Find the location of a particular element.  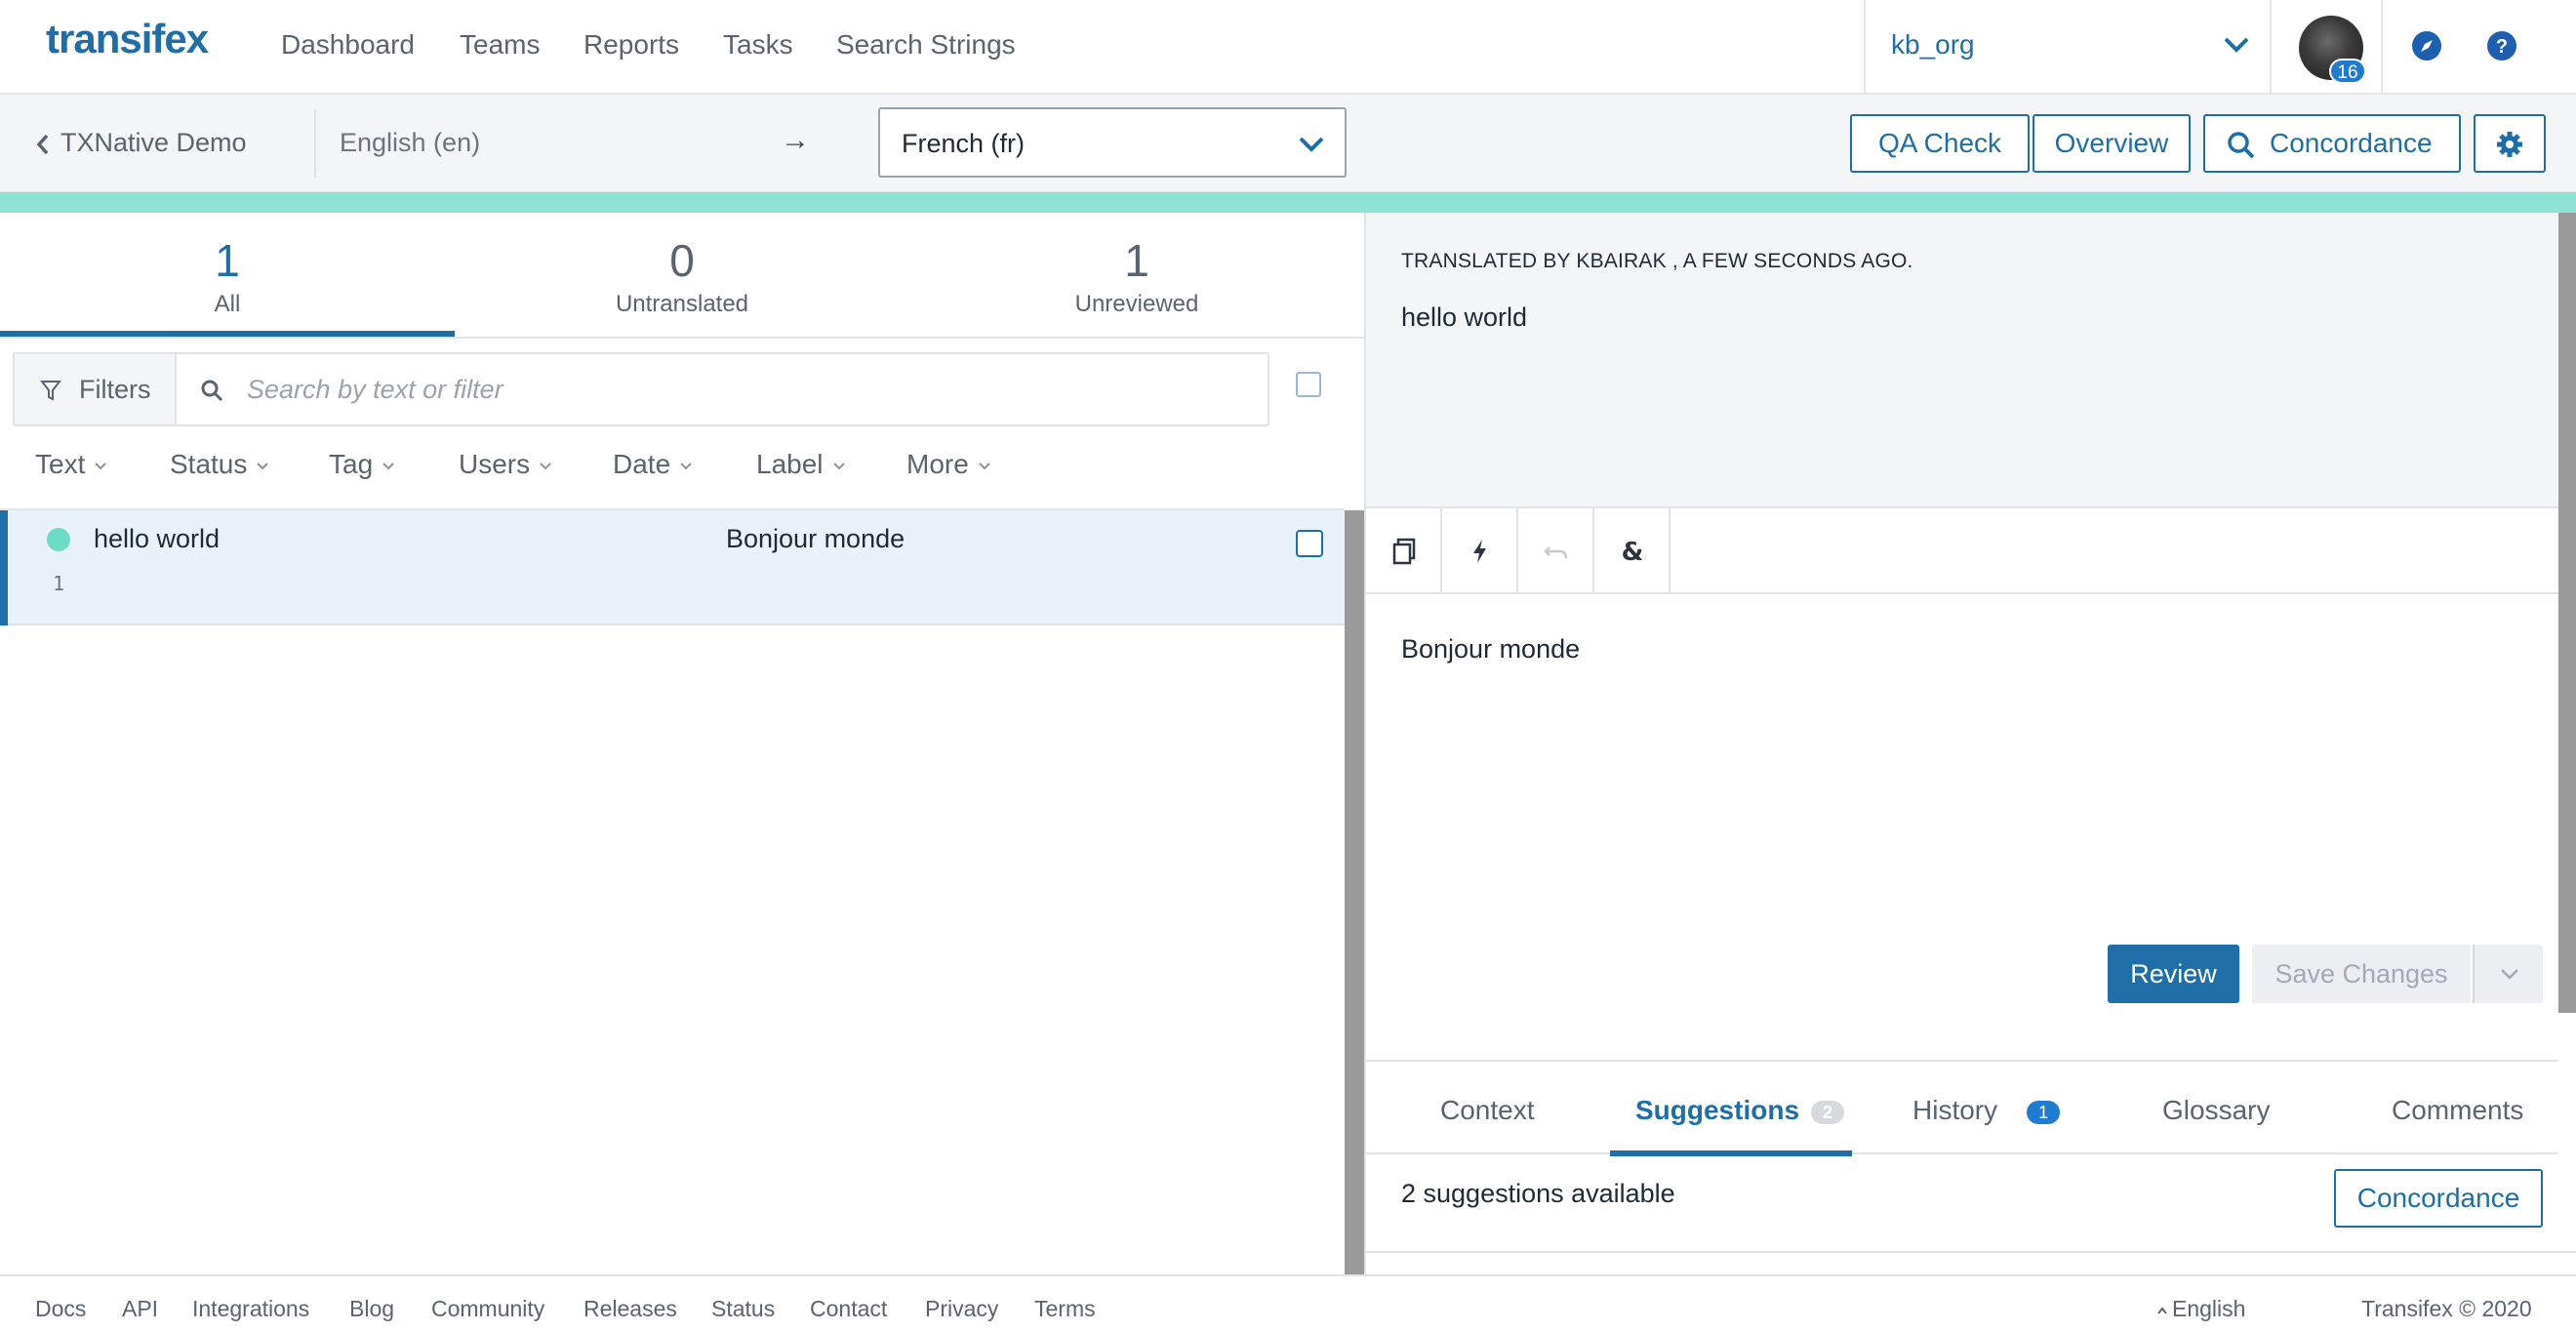

active-tab-indicator is located at coordinates (1731, 1153).